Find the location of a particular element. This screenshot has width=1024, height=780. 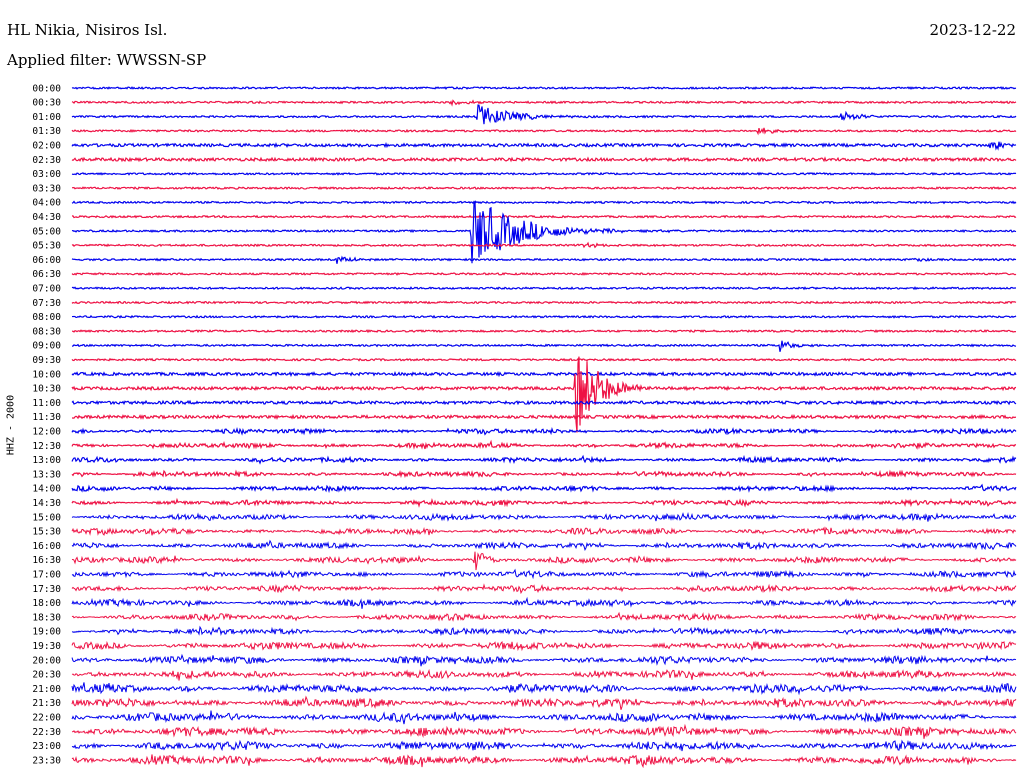

tick-label-0200: 02:00 is located at coordinates (46, 146).